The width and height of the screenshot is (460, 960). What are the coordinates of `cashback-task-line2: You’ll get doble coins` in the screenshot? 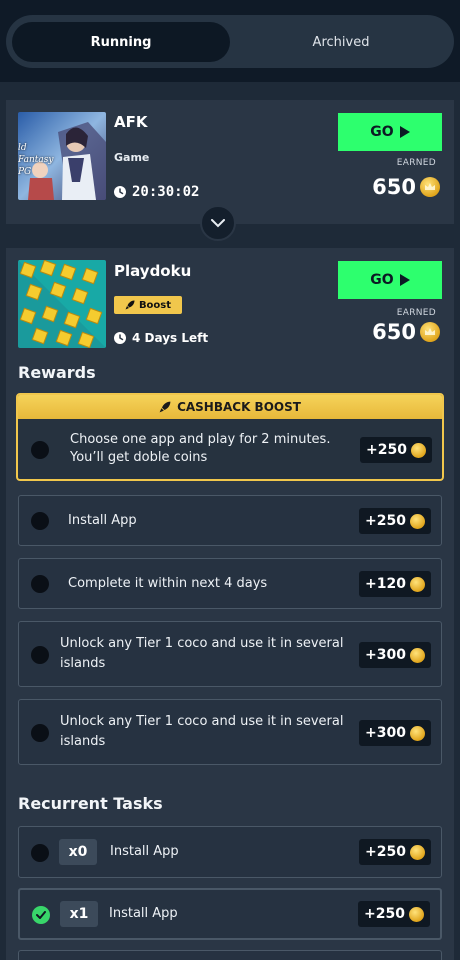 It's located at (139, 457).